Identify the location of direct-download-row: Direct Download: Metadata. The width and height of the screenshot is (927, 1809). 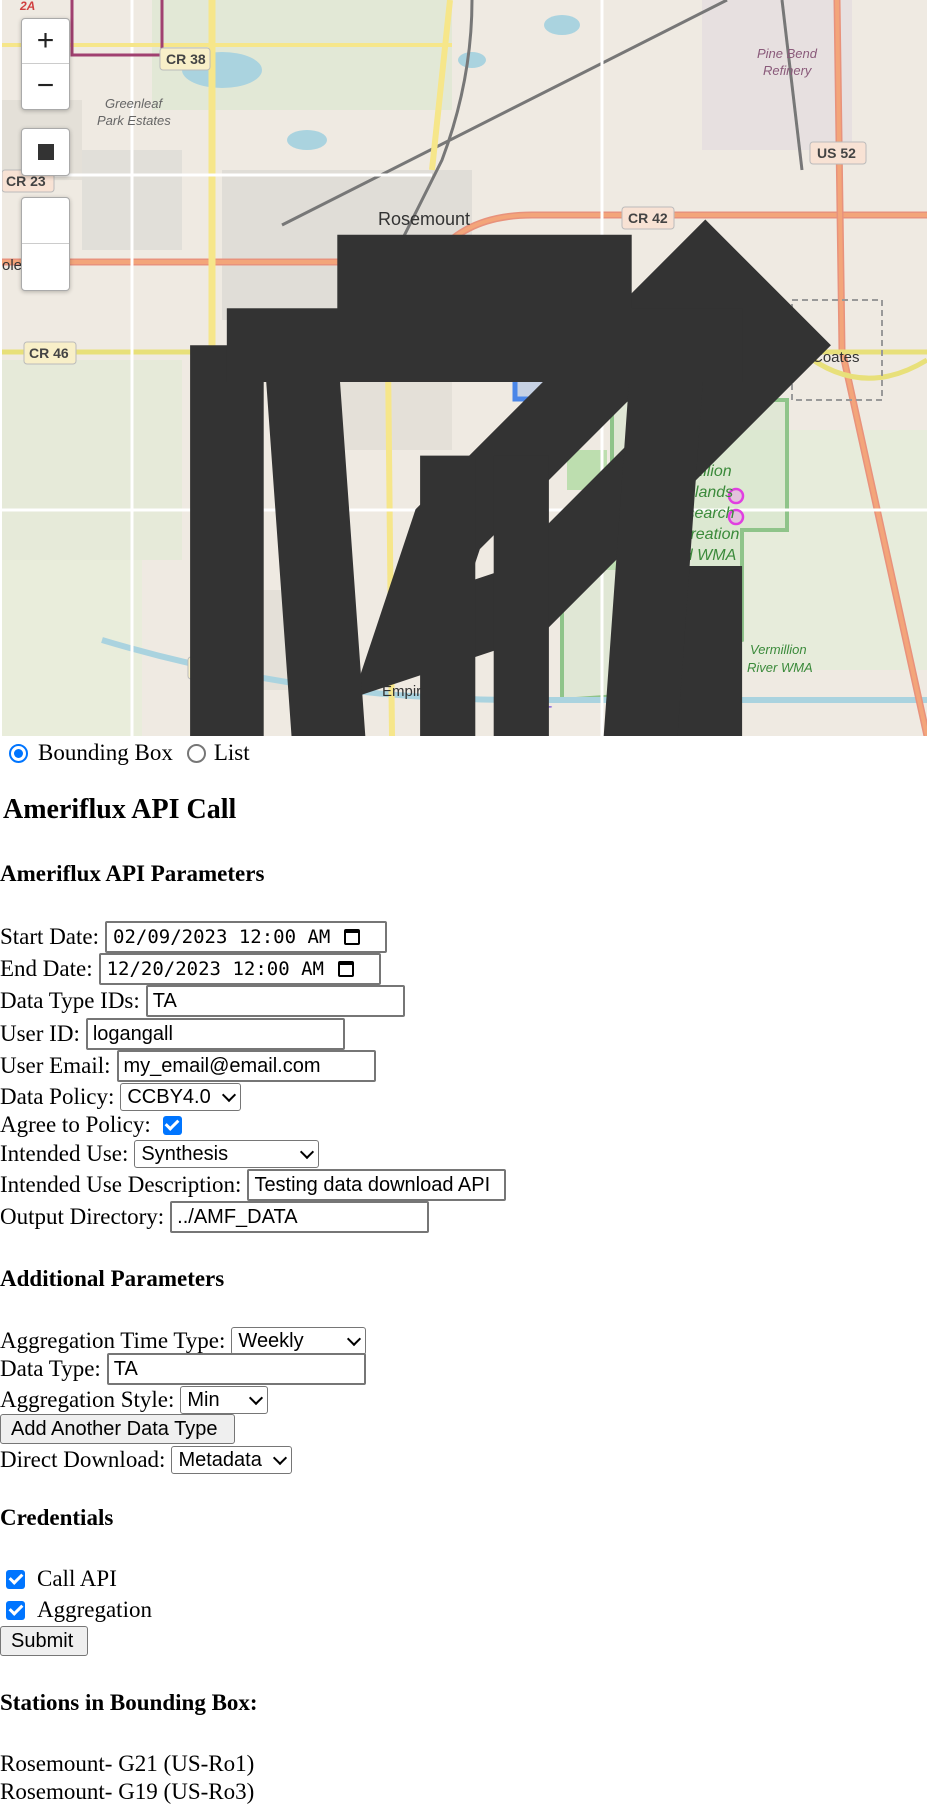
(146, 1460).